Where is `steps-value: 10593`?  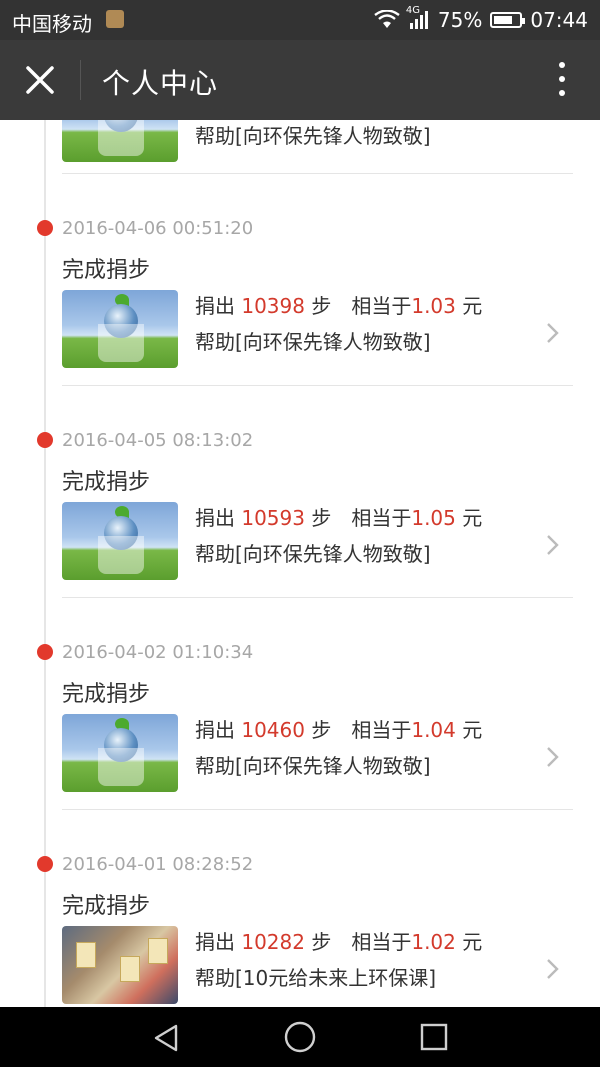 steps-value: 10593 is located at coordinates (273, 518).